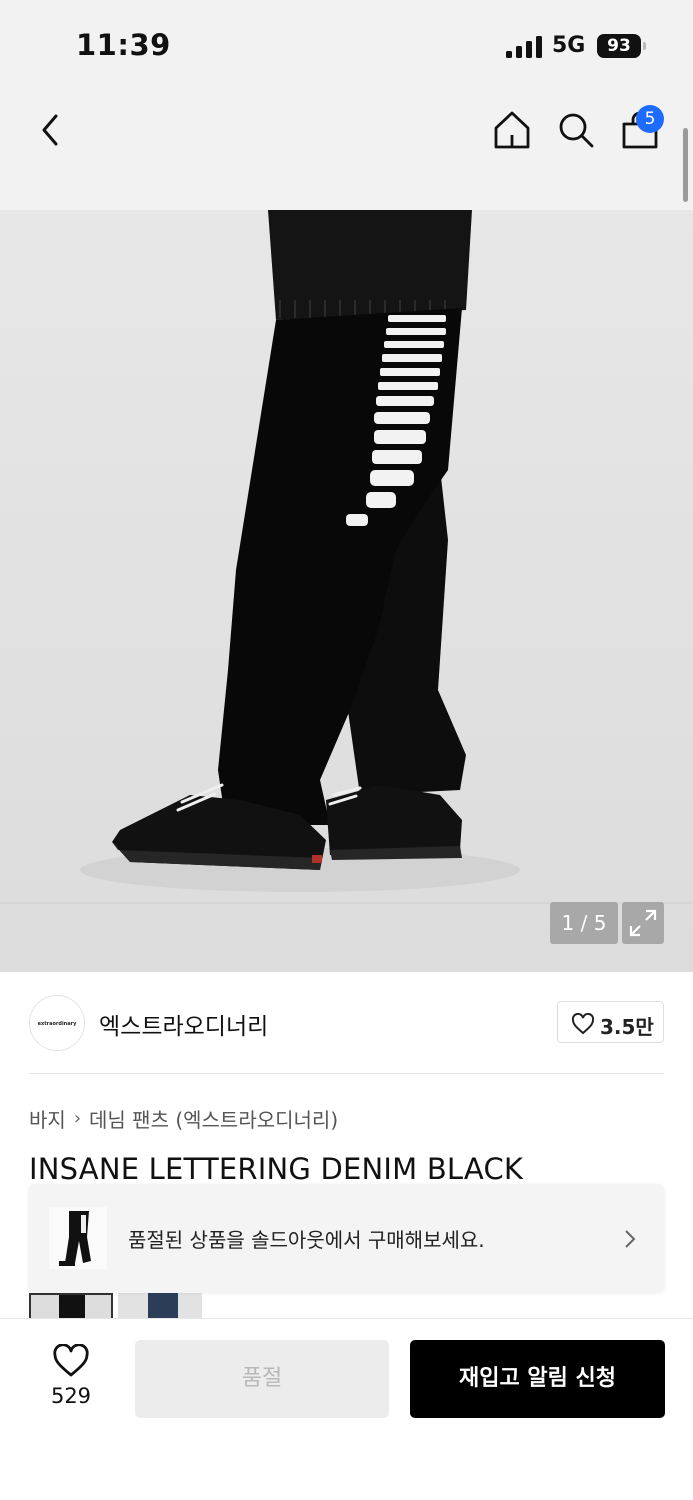  I want to click on nav-bar, so click(346, 150).